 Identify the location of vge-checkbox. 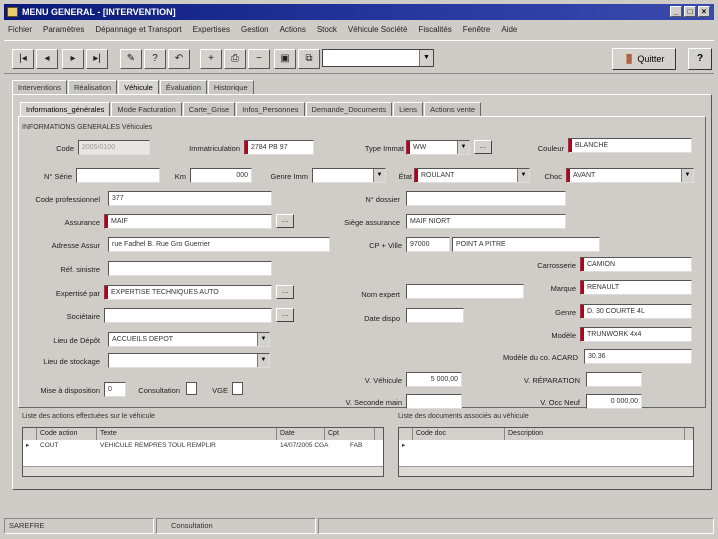
(237, 388).